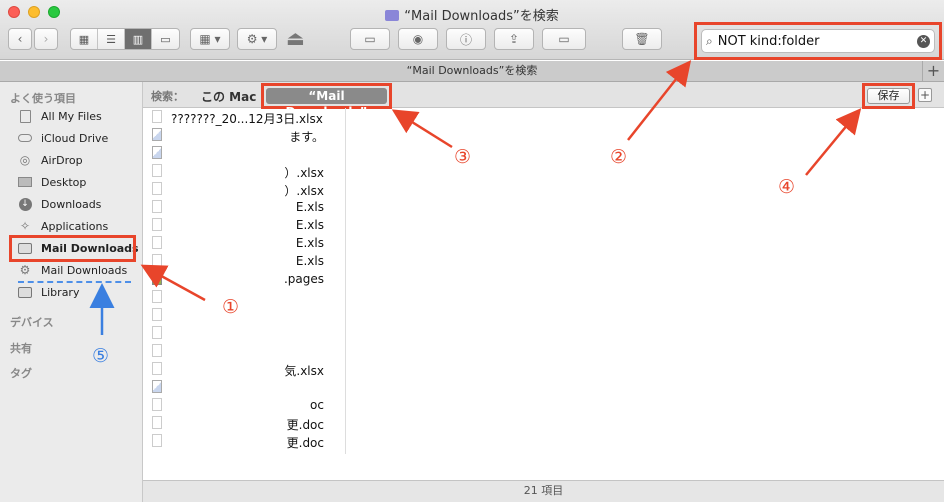 The image size is (944, 502). Describe the element at coordinates (25, 226) in the screenshot. I see `applications-icon: ✧` at that location.